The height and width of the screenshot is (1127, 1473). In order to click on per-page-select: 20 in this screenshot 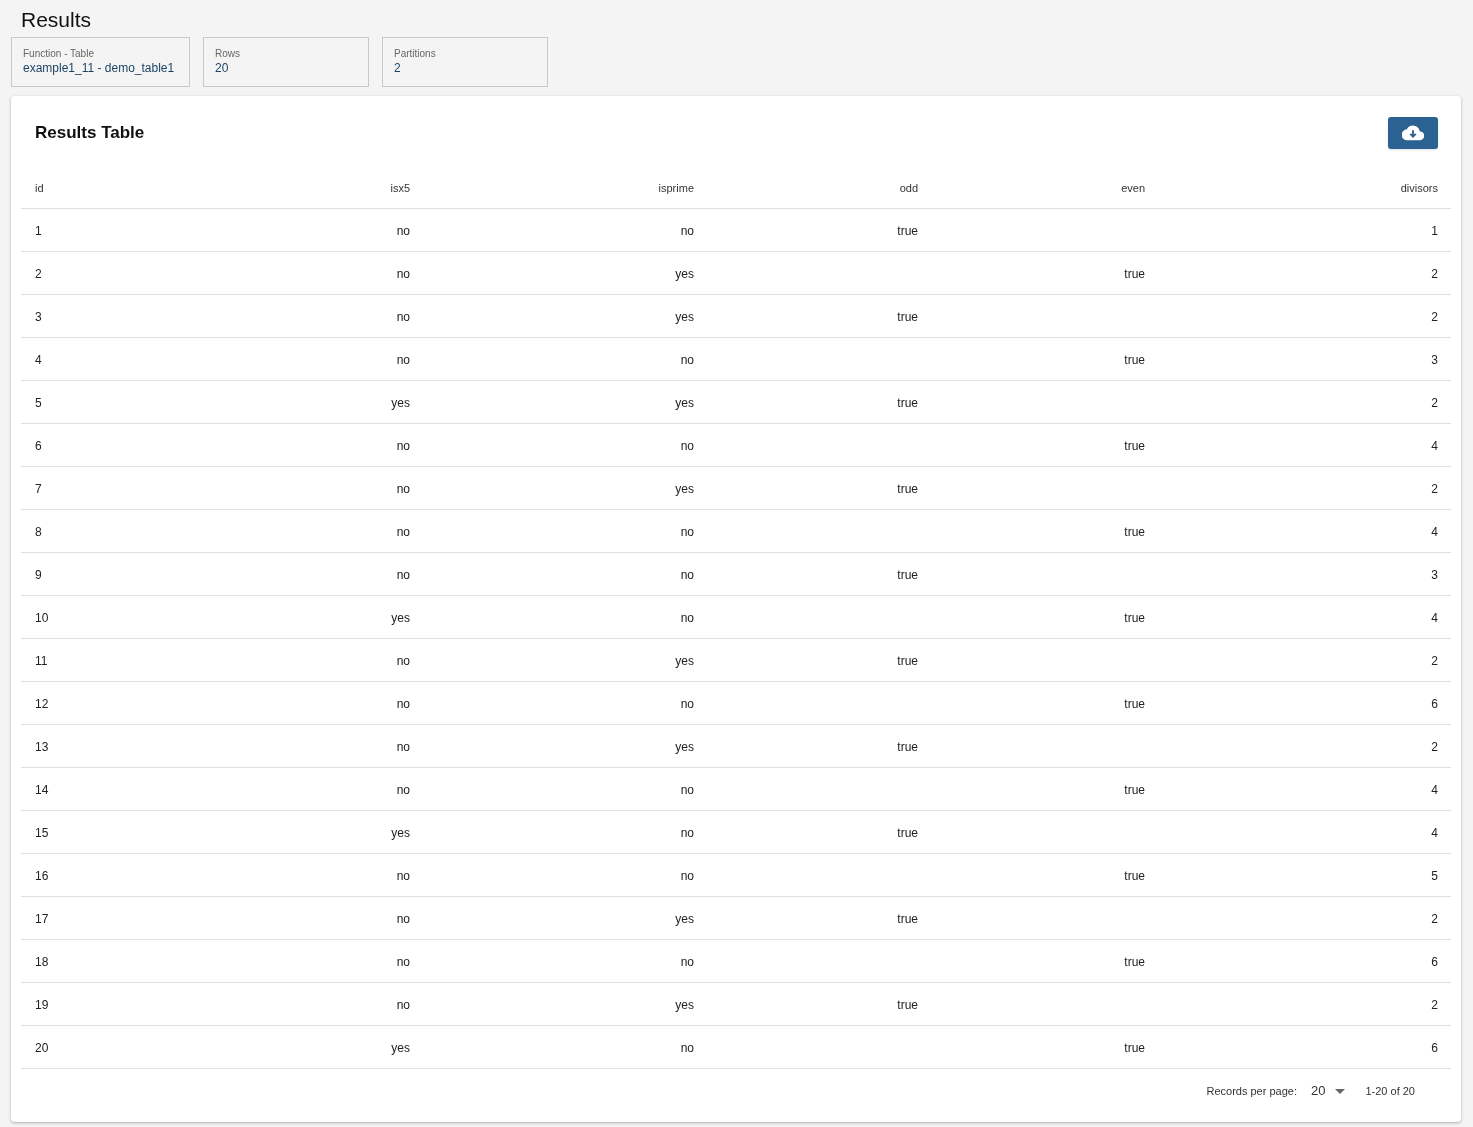, I will do `click(1328, 1091)`.